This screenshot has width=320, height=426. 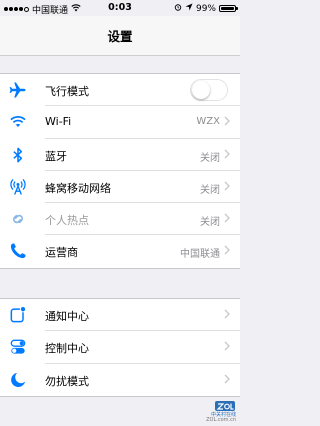 I want to click on airplane-mode-toggle, so click(x=209, y=90).